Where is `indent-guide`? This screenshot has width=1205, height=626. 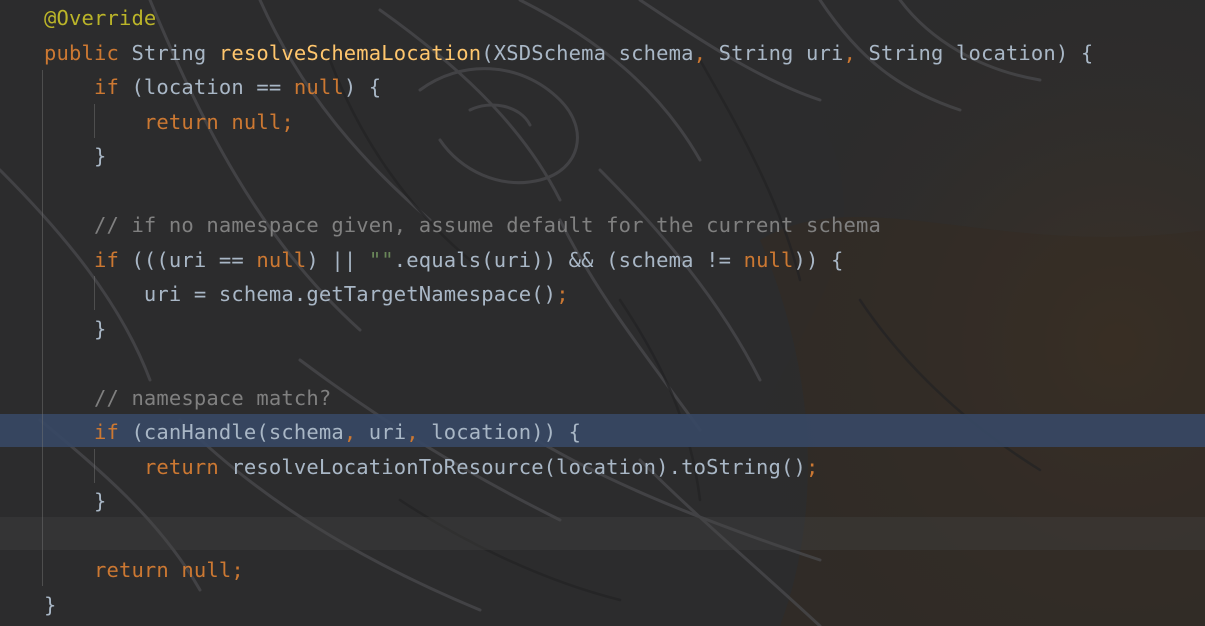 indent-guide is located at coordinates (42, 328).